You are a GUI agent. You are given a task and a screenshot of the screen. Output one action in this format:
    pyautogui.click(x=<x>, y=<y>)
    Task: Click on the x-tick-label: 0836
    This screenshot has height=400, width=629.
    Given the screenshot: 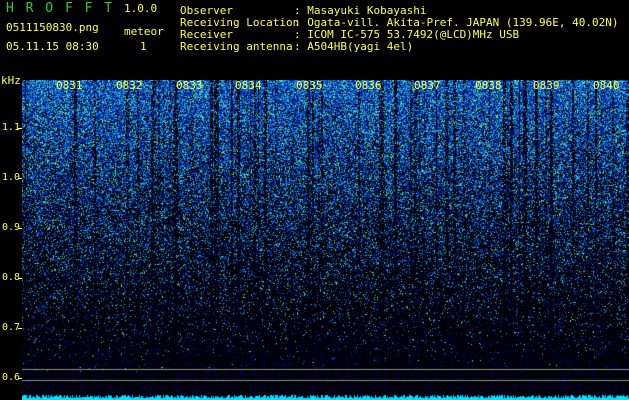 What is the action you would take?
    pyautogui.click(x=368, y=85)
    